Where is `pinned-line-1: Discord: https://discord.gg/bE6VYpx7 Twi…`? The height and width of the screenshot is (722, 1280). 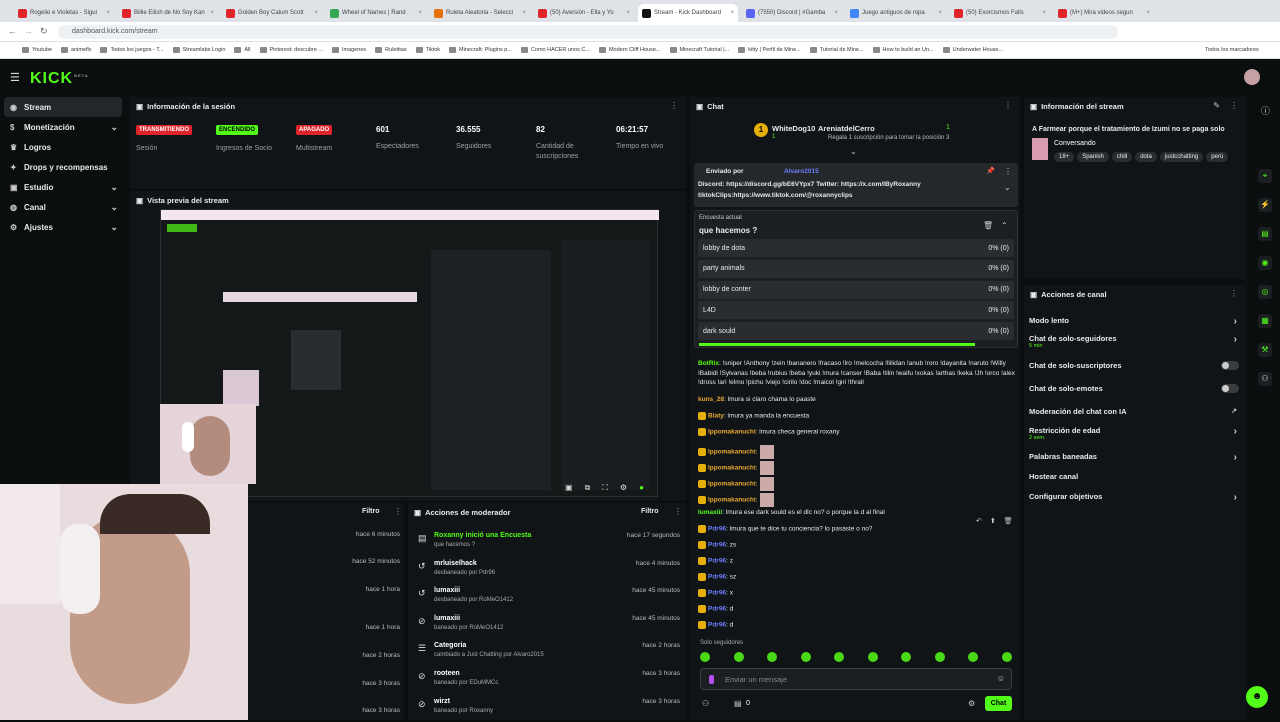
pinned-line-1: Discord: https://discord.gg/bE6VYpx7 Twi… is located at coordinates (809, 184).